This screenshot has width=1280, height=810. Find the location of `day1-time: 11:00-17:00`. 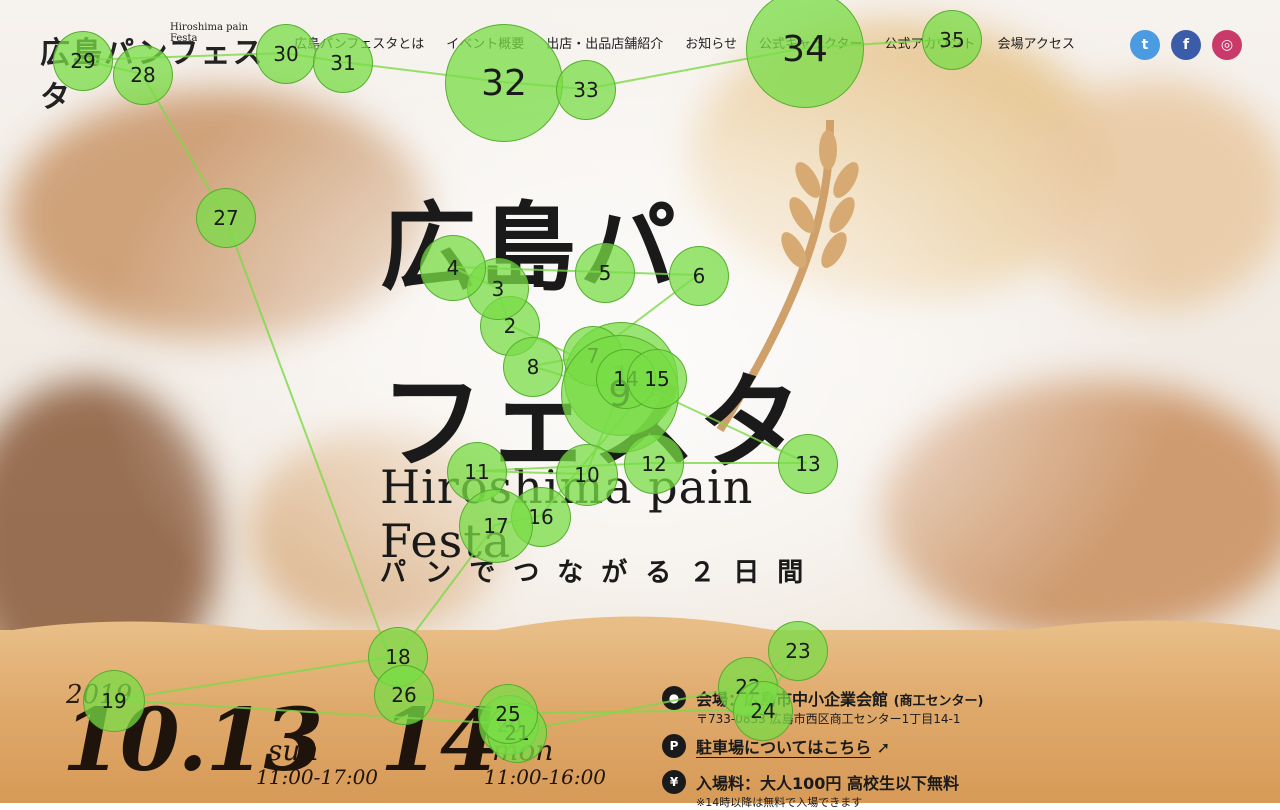

day1-time: 11:00-17:00 is located at coordinates (317, 777).